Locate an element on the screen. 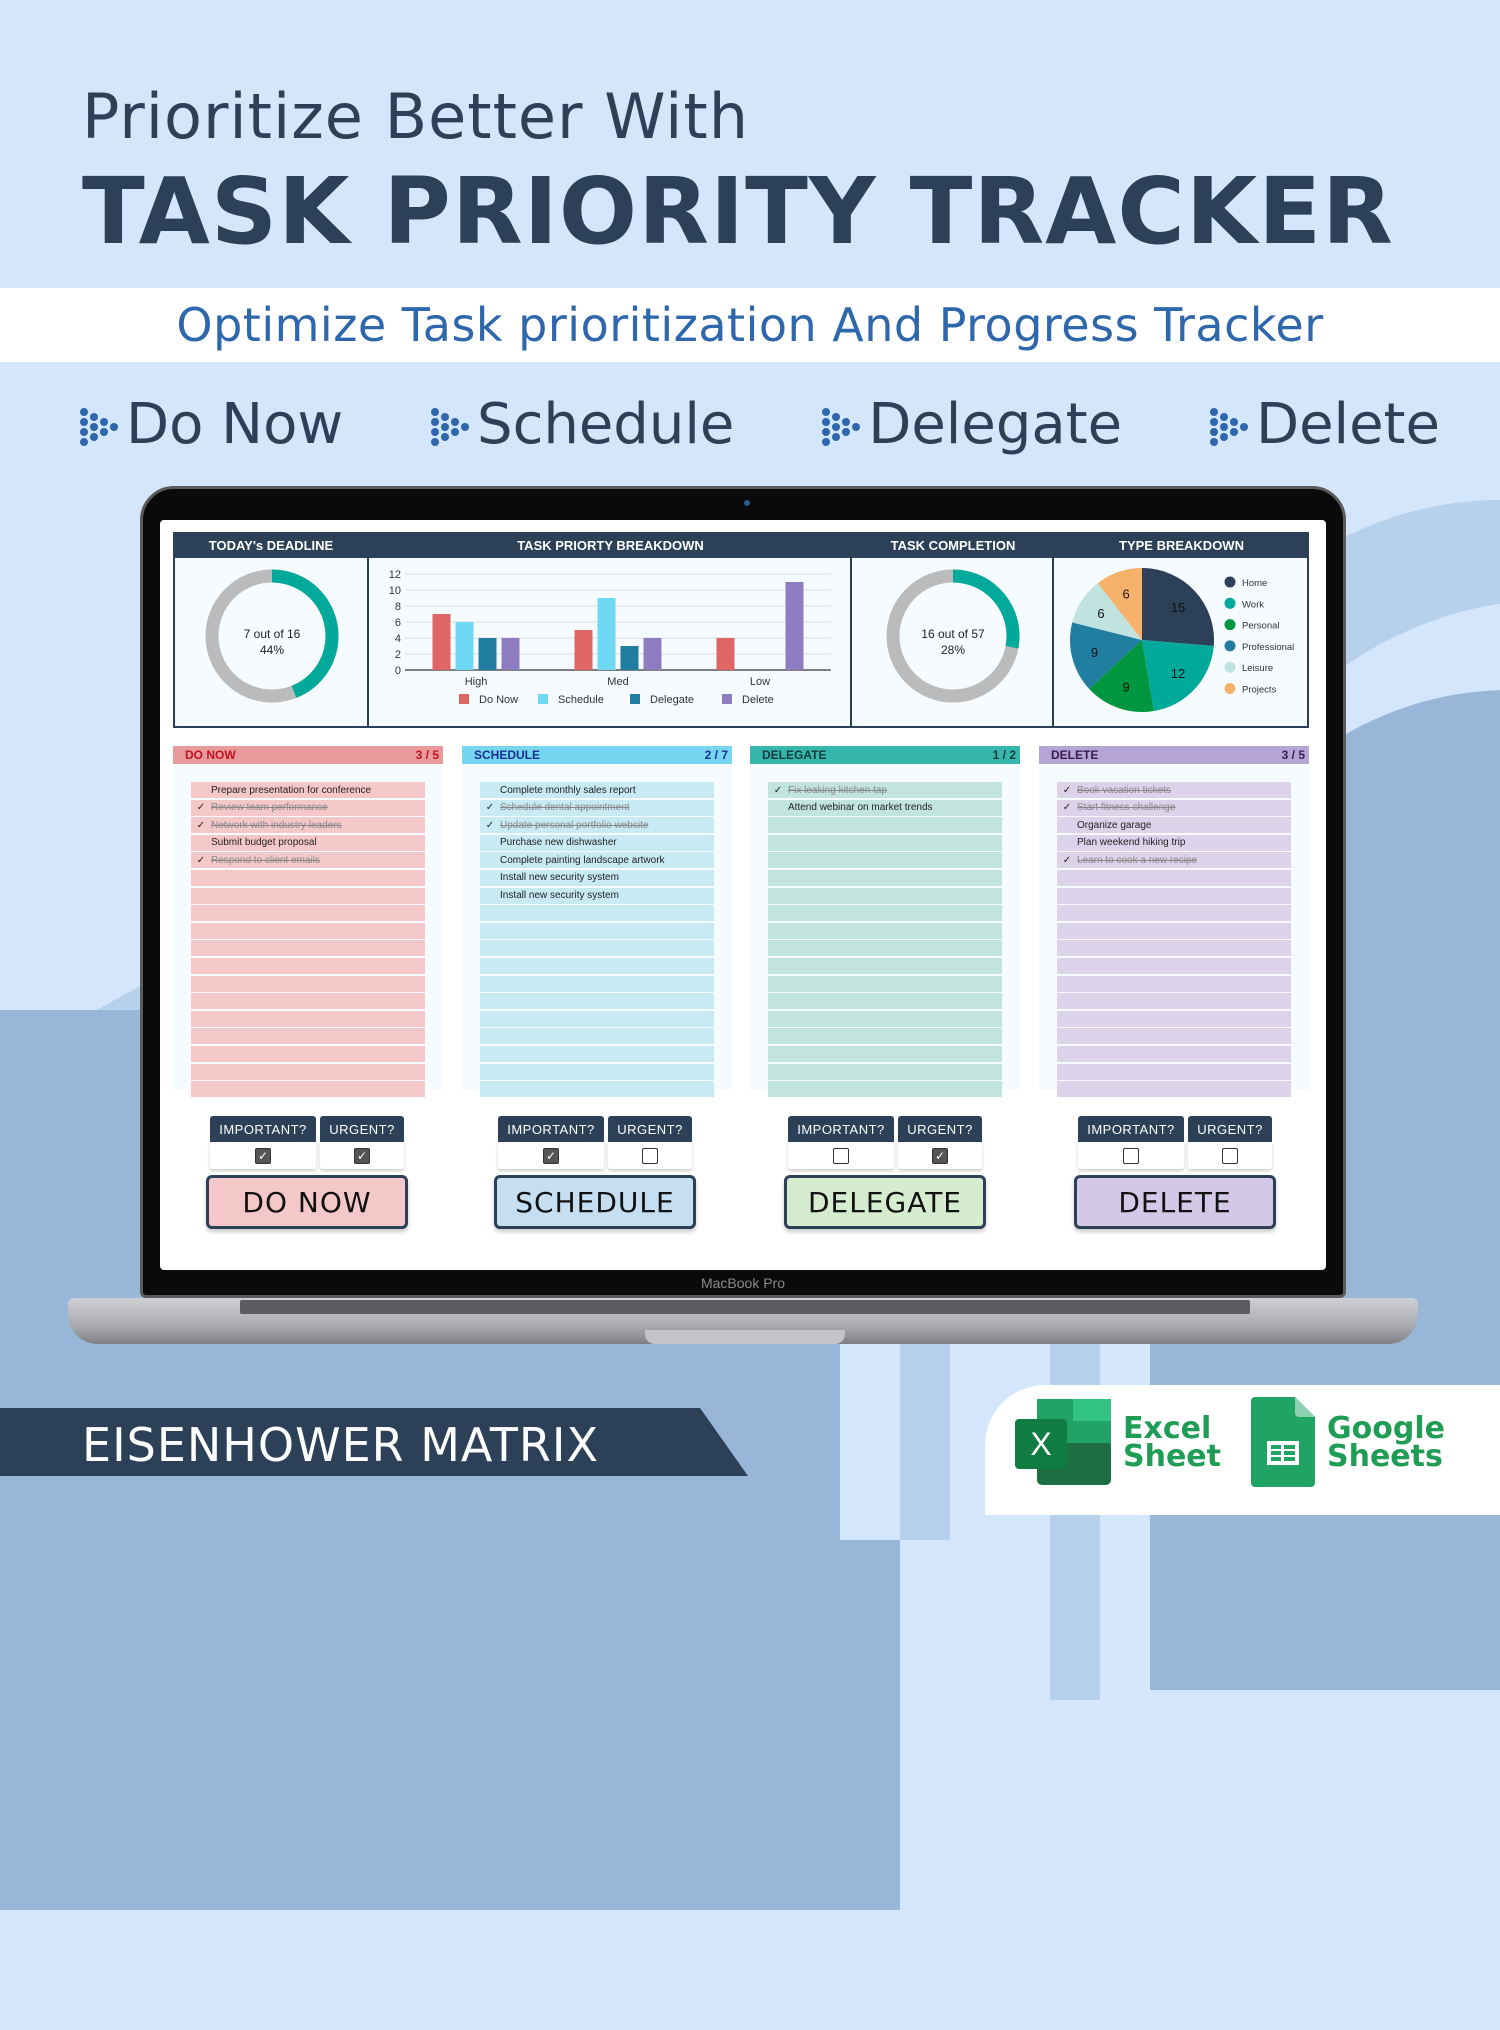 The height and width of the screenshot is (2030, 1500). bar-do-now-high is located at coordinates (441, 642).